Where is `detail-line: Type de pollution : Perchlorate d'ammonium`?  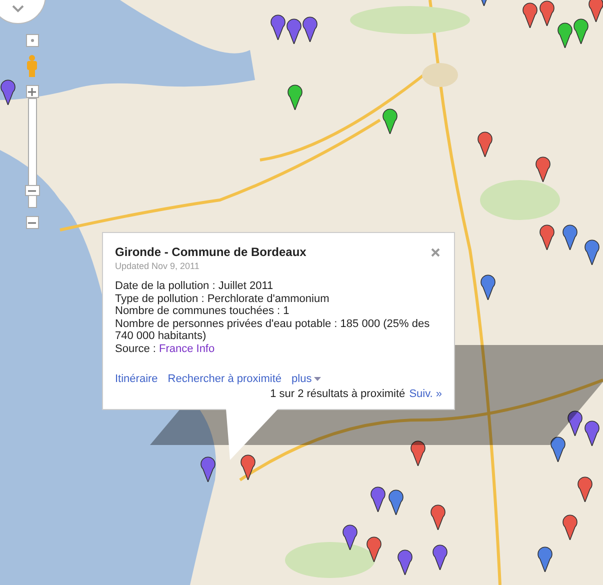 detail-line: Type de pollution : Perchlorate d'ammonium is located at coordinates (222, 298).